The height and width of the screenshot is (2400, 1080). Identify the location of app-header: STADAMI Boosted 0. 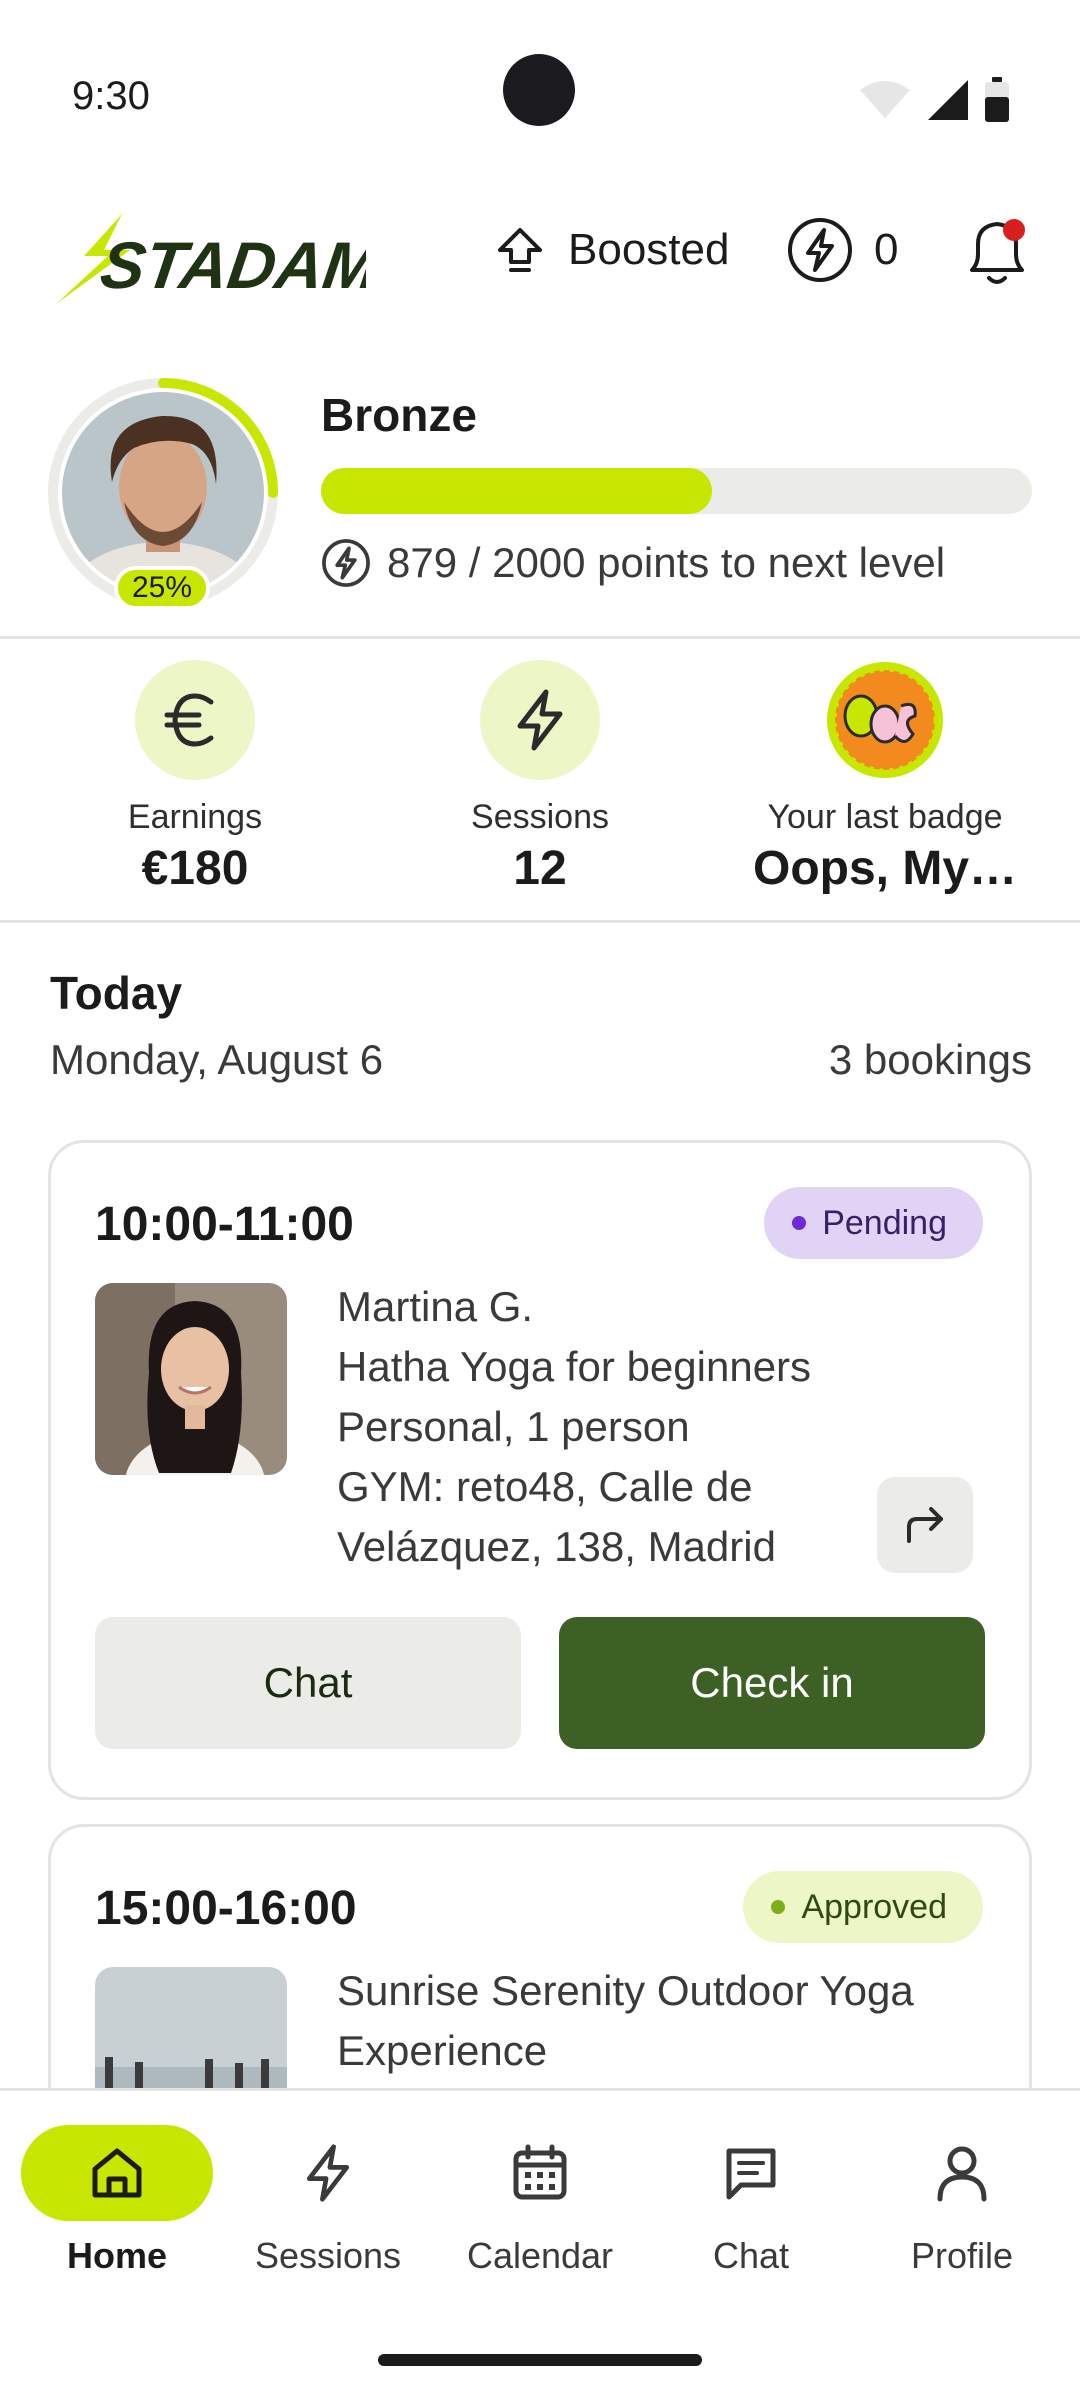
(540, 255).